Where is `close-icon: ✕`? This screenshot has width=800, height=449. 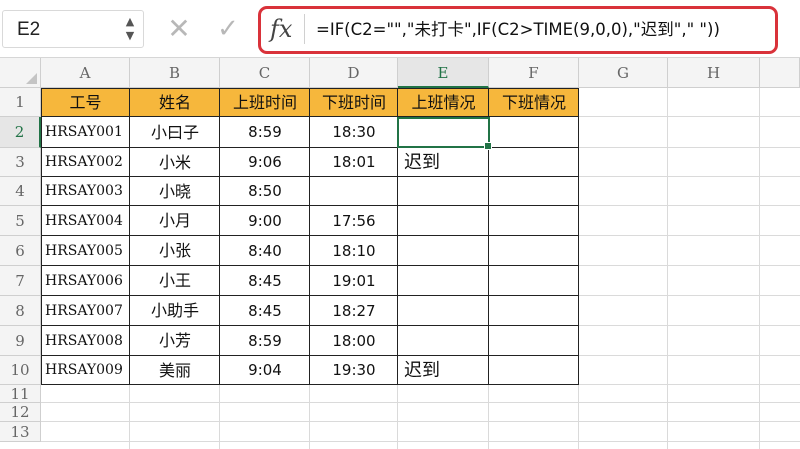
close-icon: ✕ is located at coordinates (179, 29).